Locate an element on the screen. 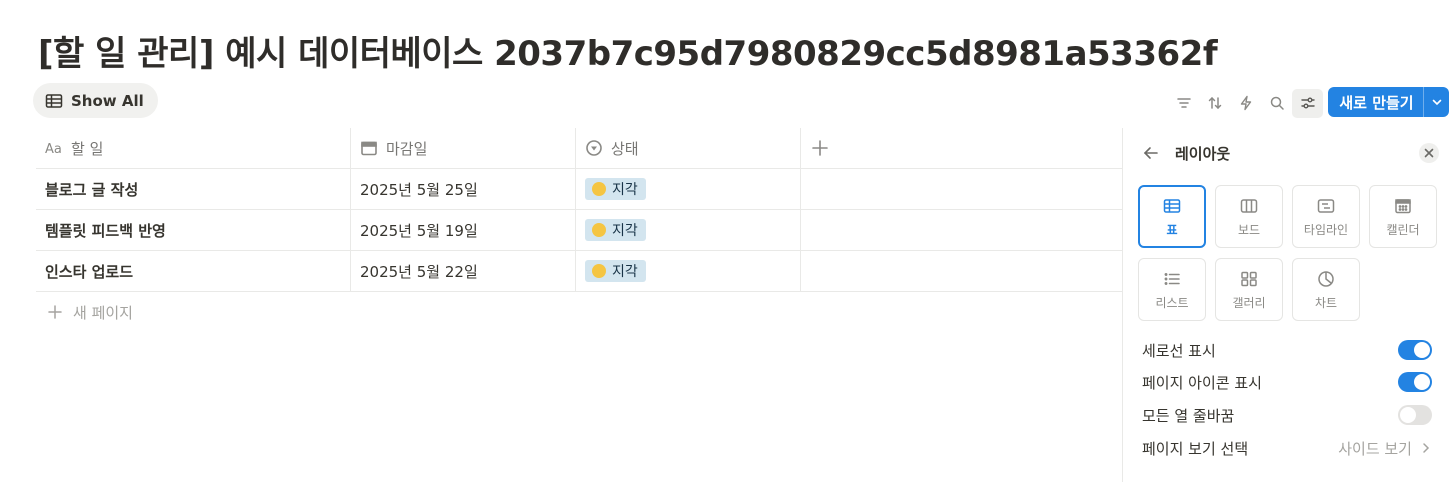 This screenshot has height=482, width=1455. filter-button is located at coordinates (1183, 103).